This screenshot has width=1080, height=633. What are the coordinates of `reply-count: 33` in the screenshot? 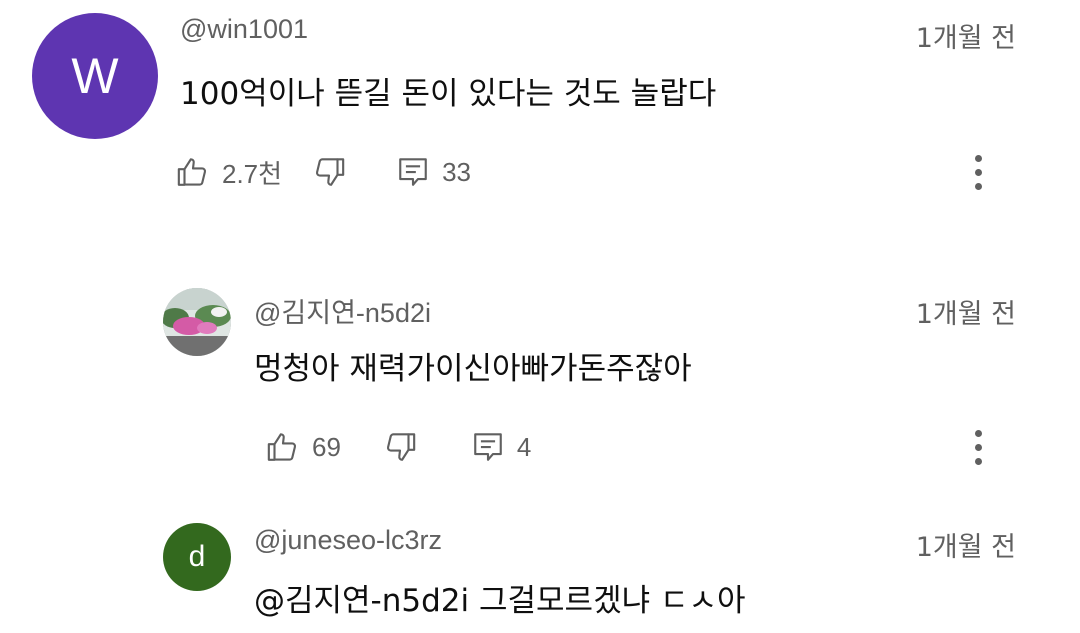 It's located at (456, 171).